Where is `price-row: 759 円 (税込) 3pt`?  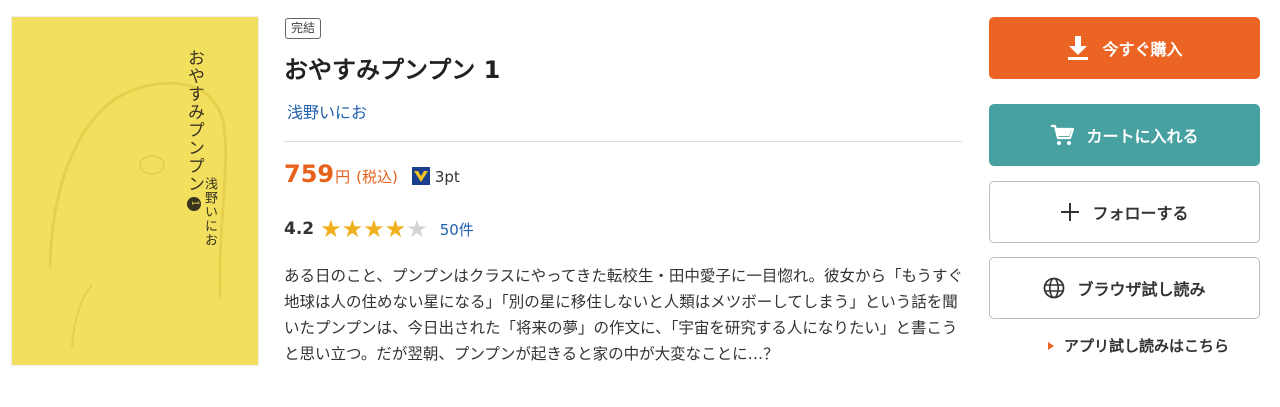 price-row: 759 円 (税込) 3pt is located at coordinates (372, 174).